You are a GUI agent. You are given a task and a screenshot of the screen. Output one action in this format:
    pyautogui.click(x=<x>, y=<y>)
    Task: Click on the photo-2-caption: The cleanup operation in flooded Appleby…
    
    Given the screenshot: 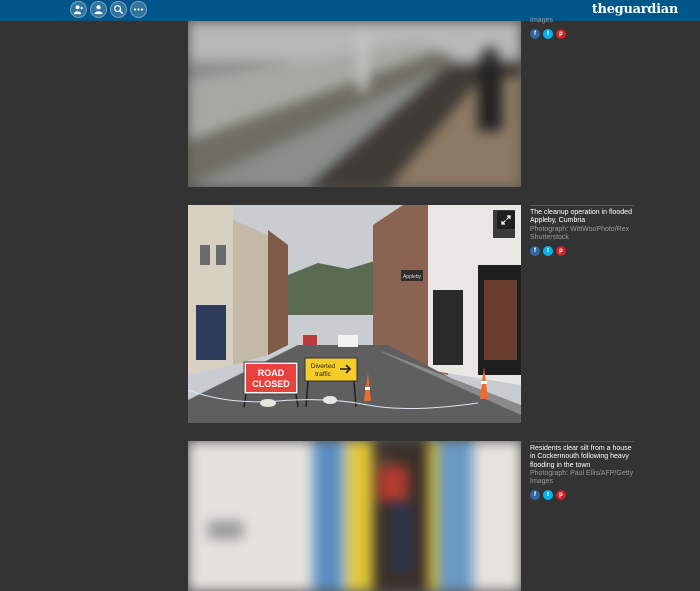 What is the action you would take?
    pyautogui.click(x=582, y=231)
    